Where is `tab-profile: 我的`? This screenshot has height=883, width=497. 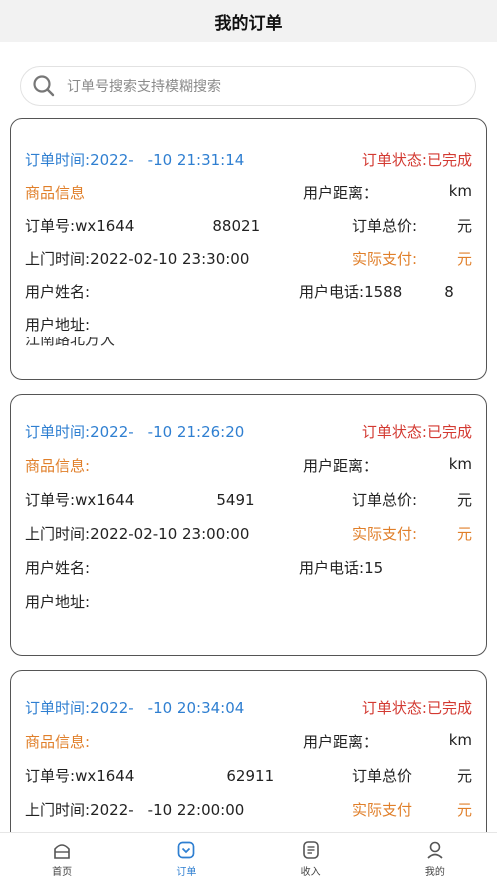
tab-profile: 我的 is located at coordinates (435, 858).